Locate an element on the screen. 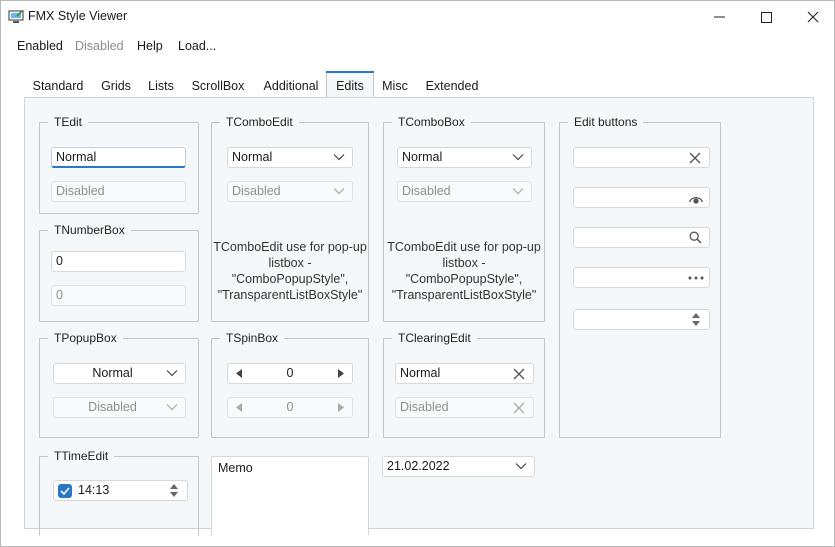 This screenshot has width=835, height=547. tclearingedit-label: TClearingEdit is located at coordinates (434, 338).